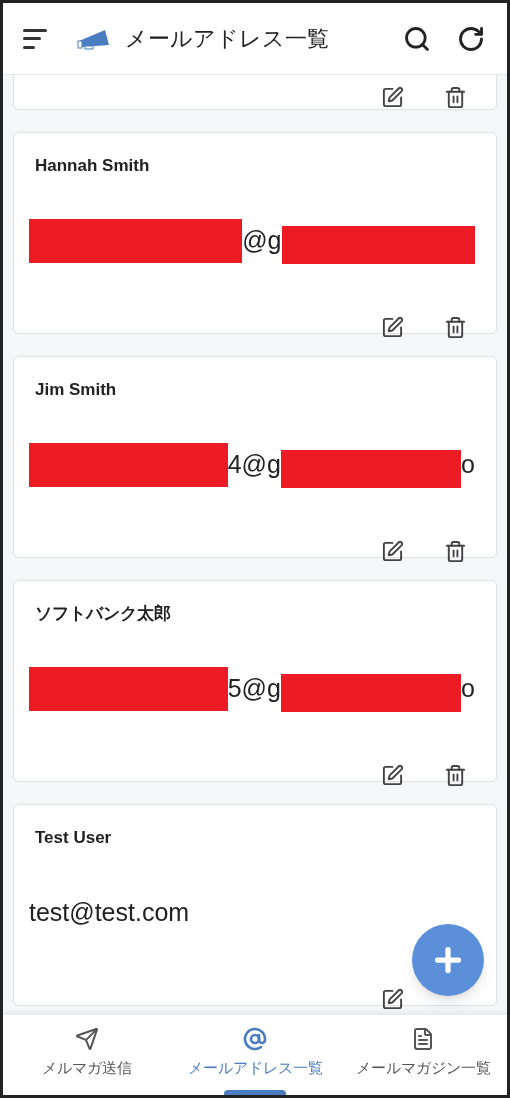  Describe the element at coordinates (254, 465) in the screenshot. I see `email-text: 4@g` at that location.